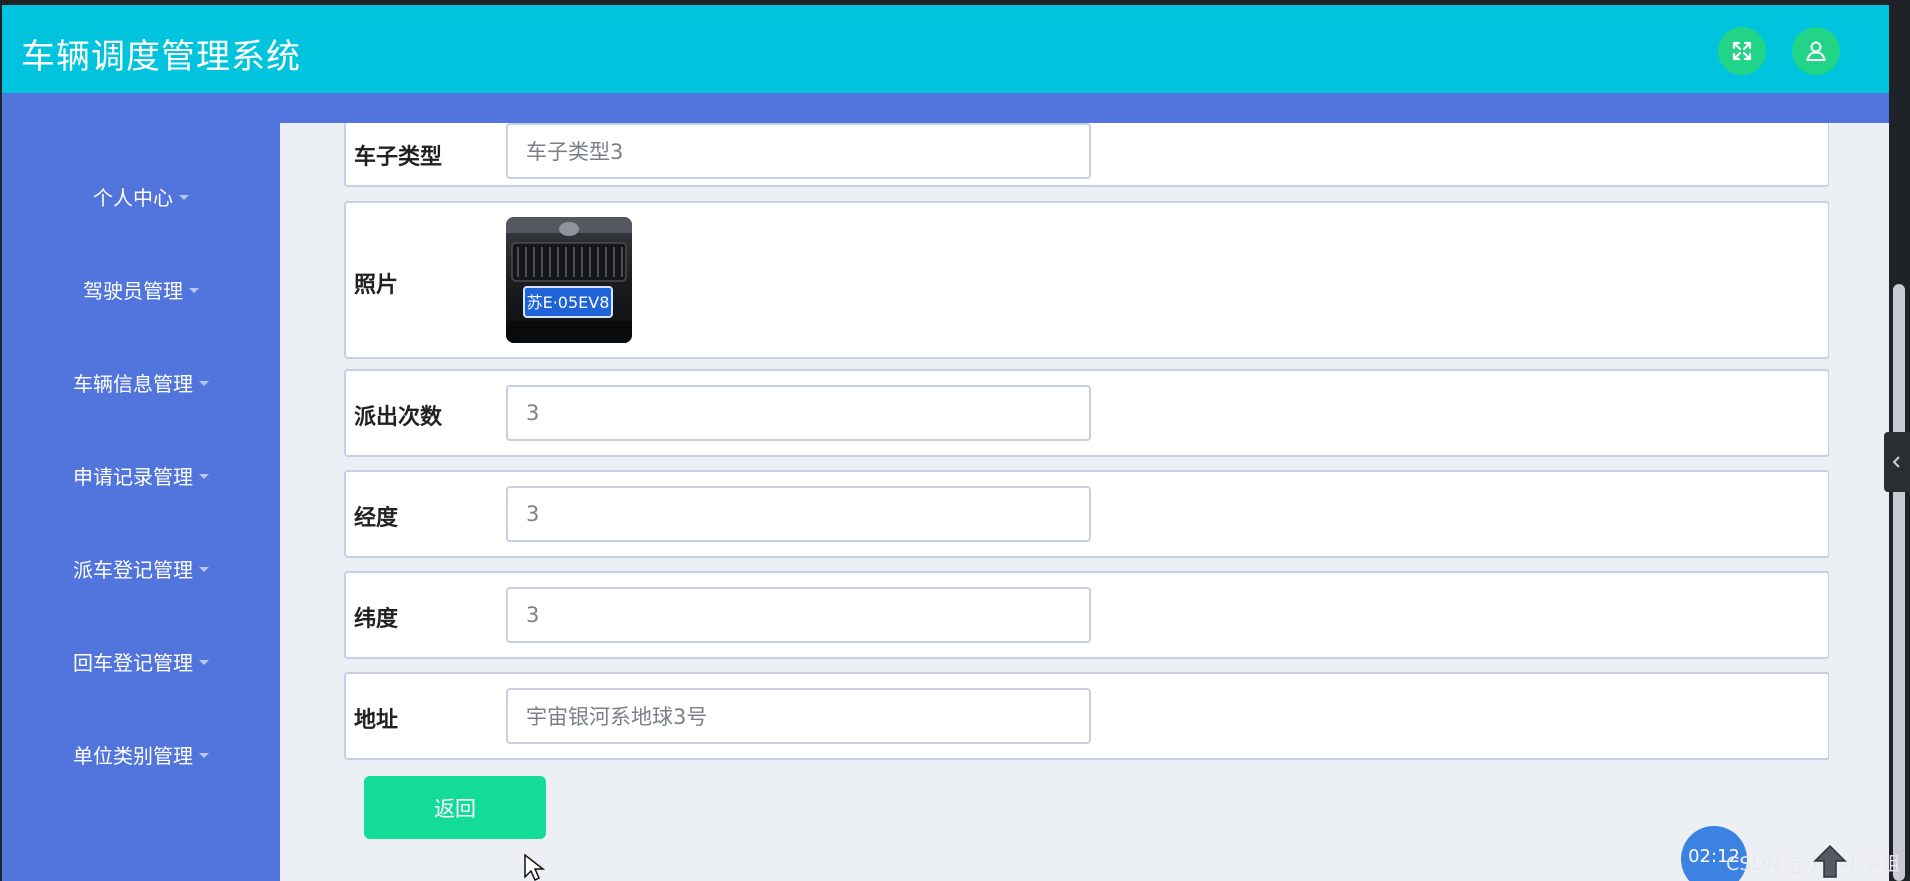 Image resolution: width=1910 pixels, height=881 pixels. What do you see at coordinates (568, 302) in the screenshot?
I see `plate-number: 苏E·05EV8` at bounding box center [568, 302].